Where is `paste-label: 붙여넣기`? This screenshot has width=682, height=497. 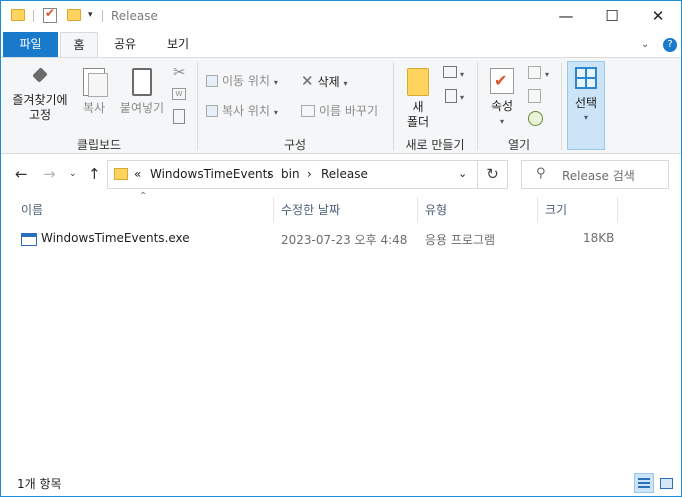
paste-label: 붙여넣기 is located at coordinates (142, 108).